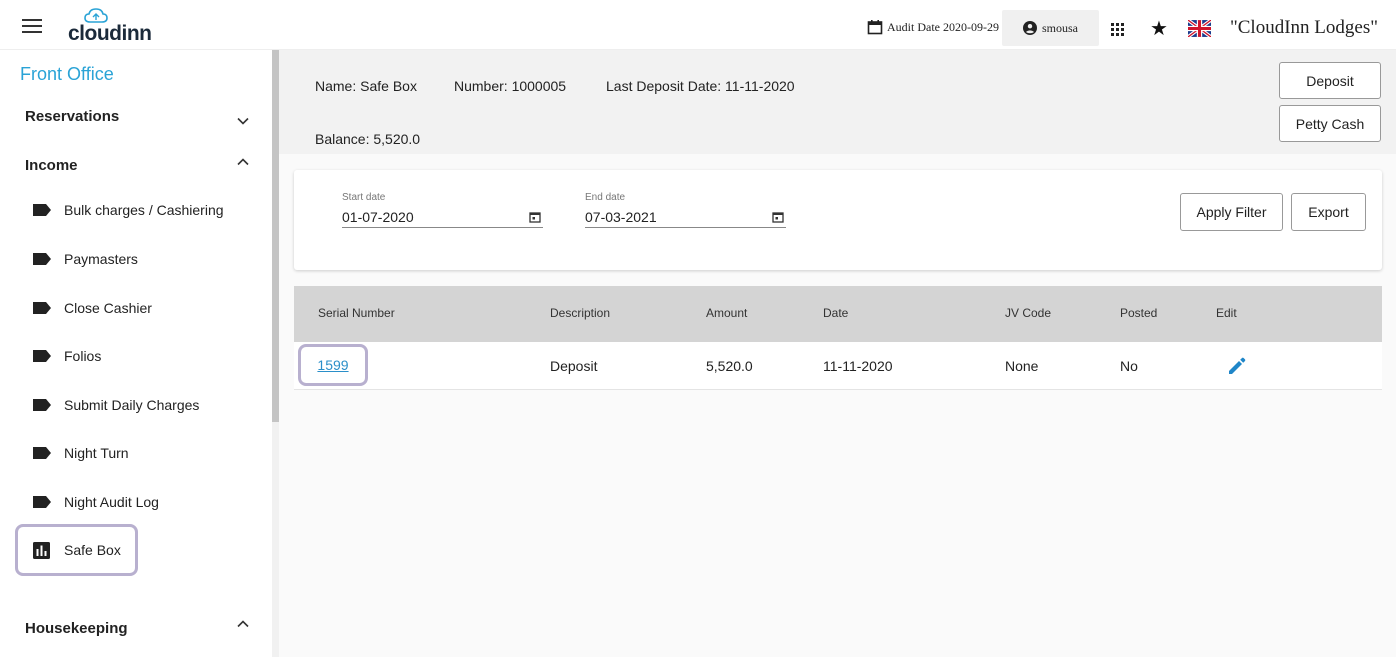 The width and height of the screenshot is (1396, 657). What do you see at coordinates (275, 236) in the screenshot?
I see `sidebar-scrollbar-thumb` at bounding box center [275, 236].